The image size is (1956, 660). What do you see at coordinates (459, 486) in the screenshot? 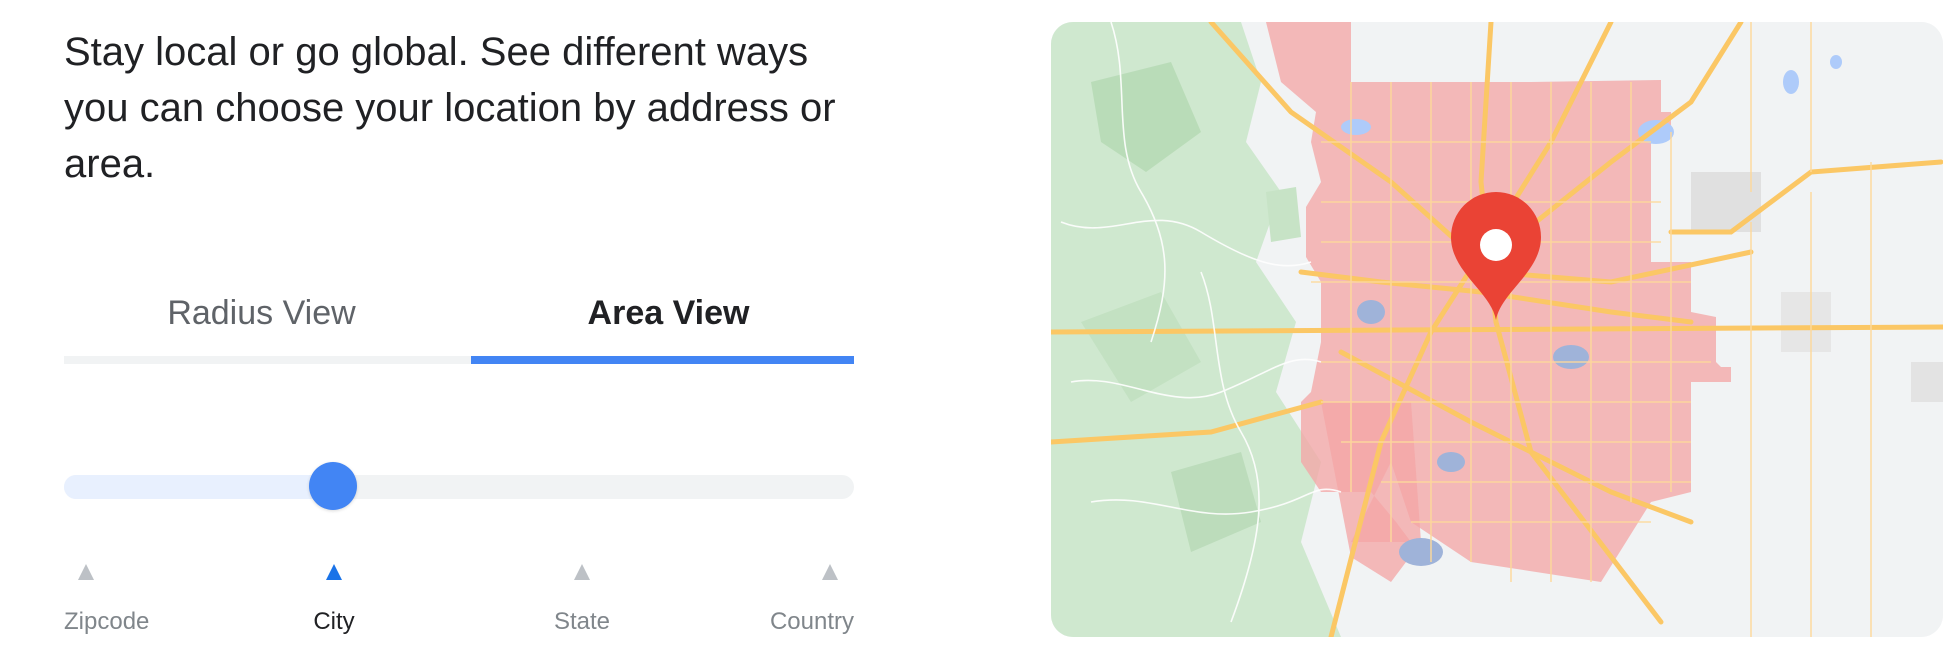
I see `area-size-slider` at bounding box center [459, 486].